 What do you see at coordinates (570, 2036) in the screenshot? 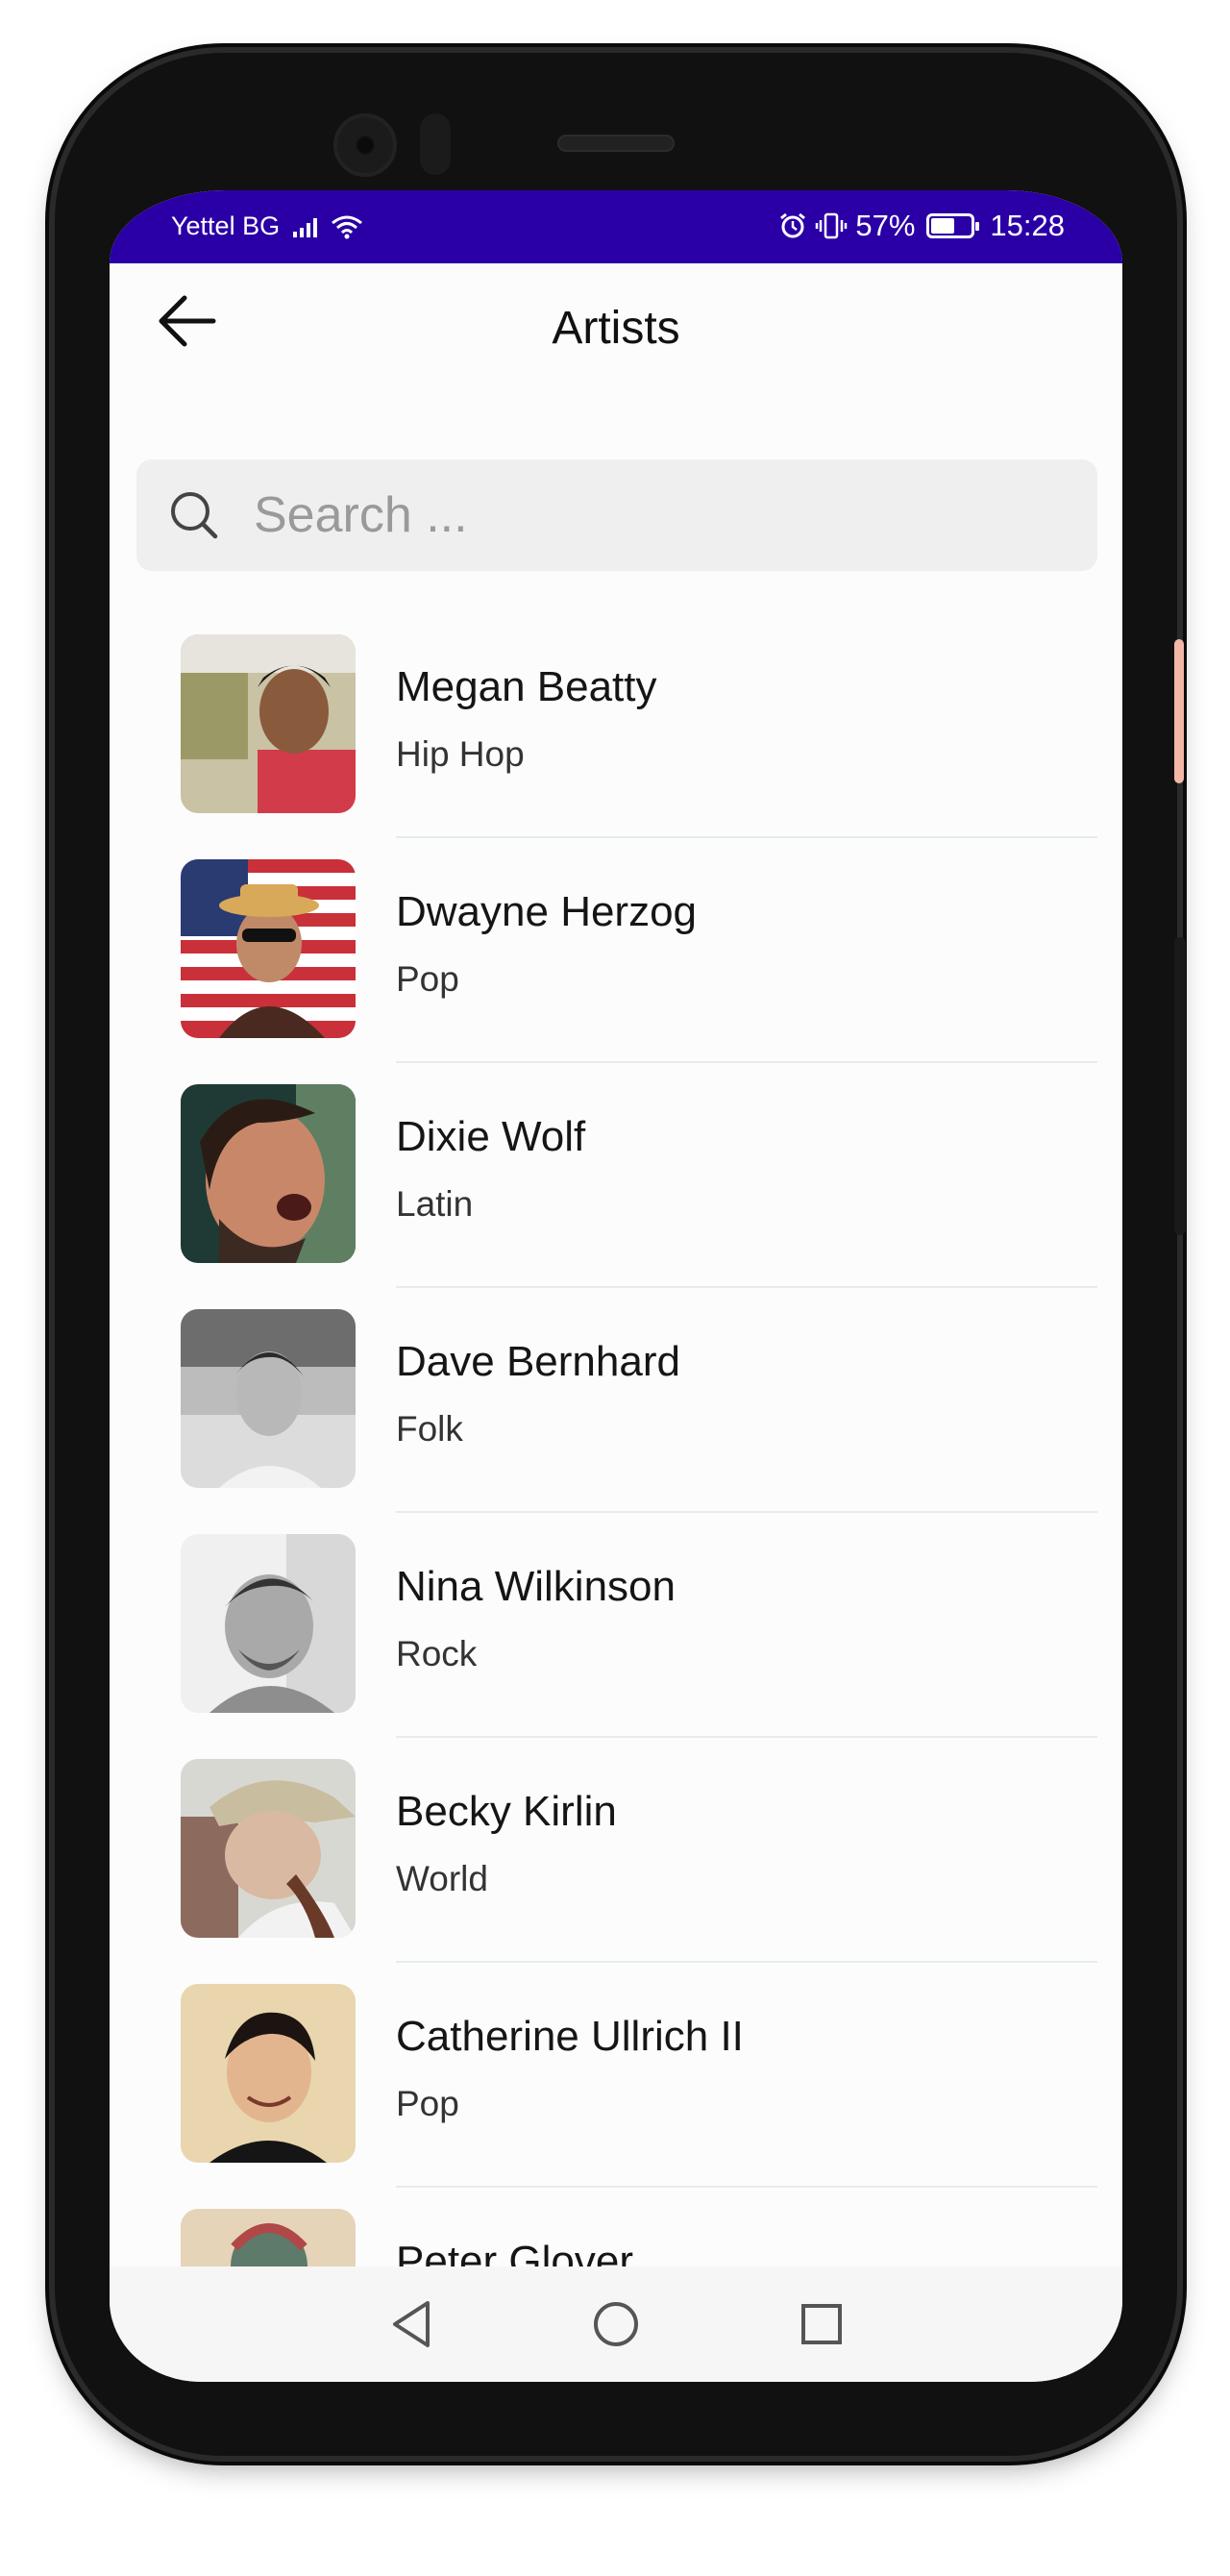
I see `artist-name: Catherine Ullrich II` at bounding box center [570, 2036].